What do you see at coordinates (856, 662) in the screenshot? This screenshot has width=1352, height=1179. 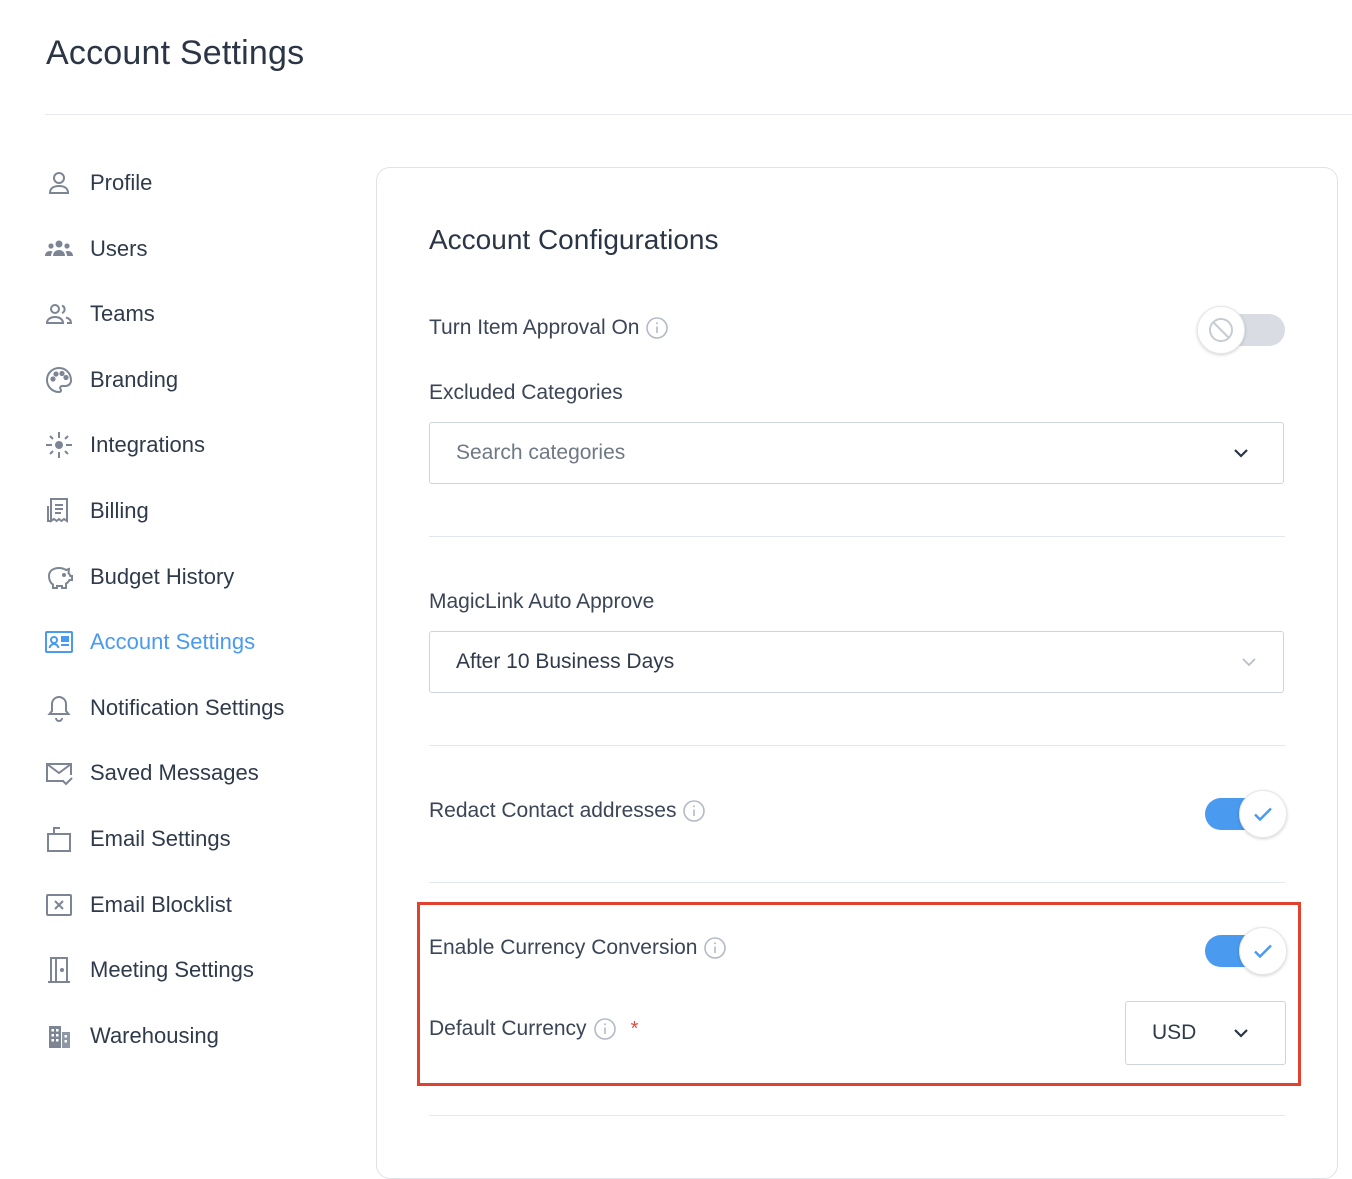 I see `magiclink-auto-approve-select: After 10 Business Days` at bounding box center [856, 662].